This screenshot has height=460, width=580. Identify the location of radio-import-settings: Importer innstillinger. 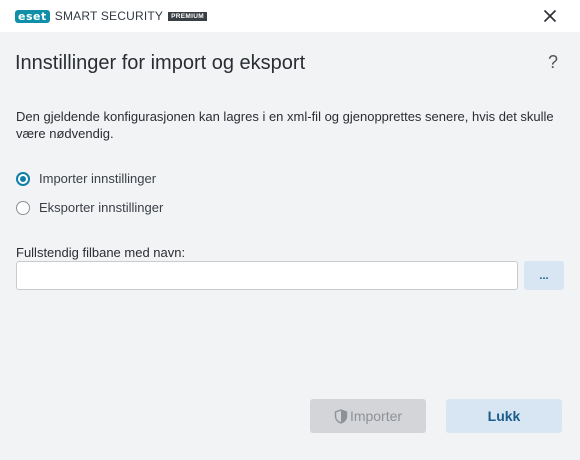
(86, 178).